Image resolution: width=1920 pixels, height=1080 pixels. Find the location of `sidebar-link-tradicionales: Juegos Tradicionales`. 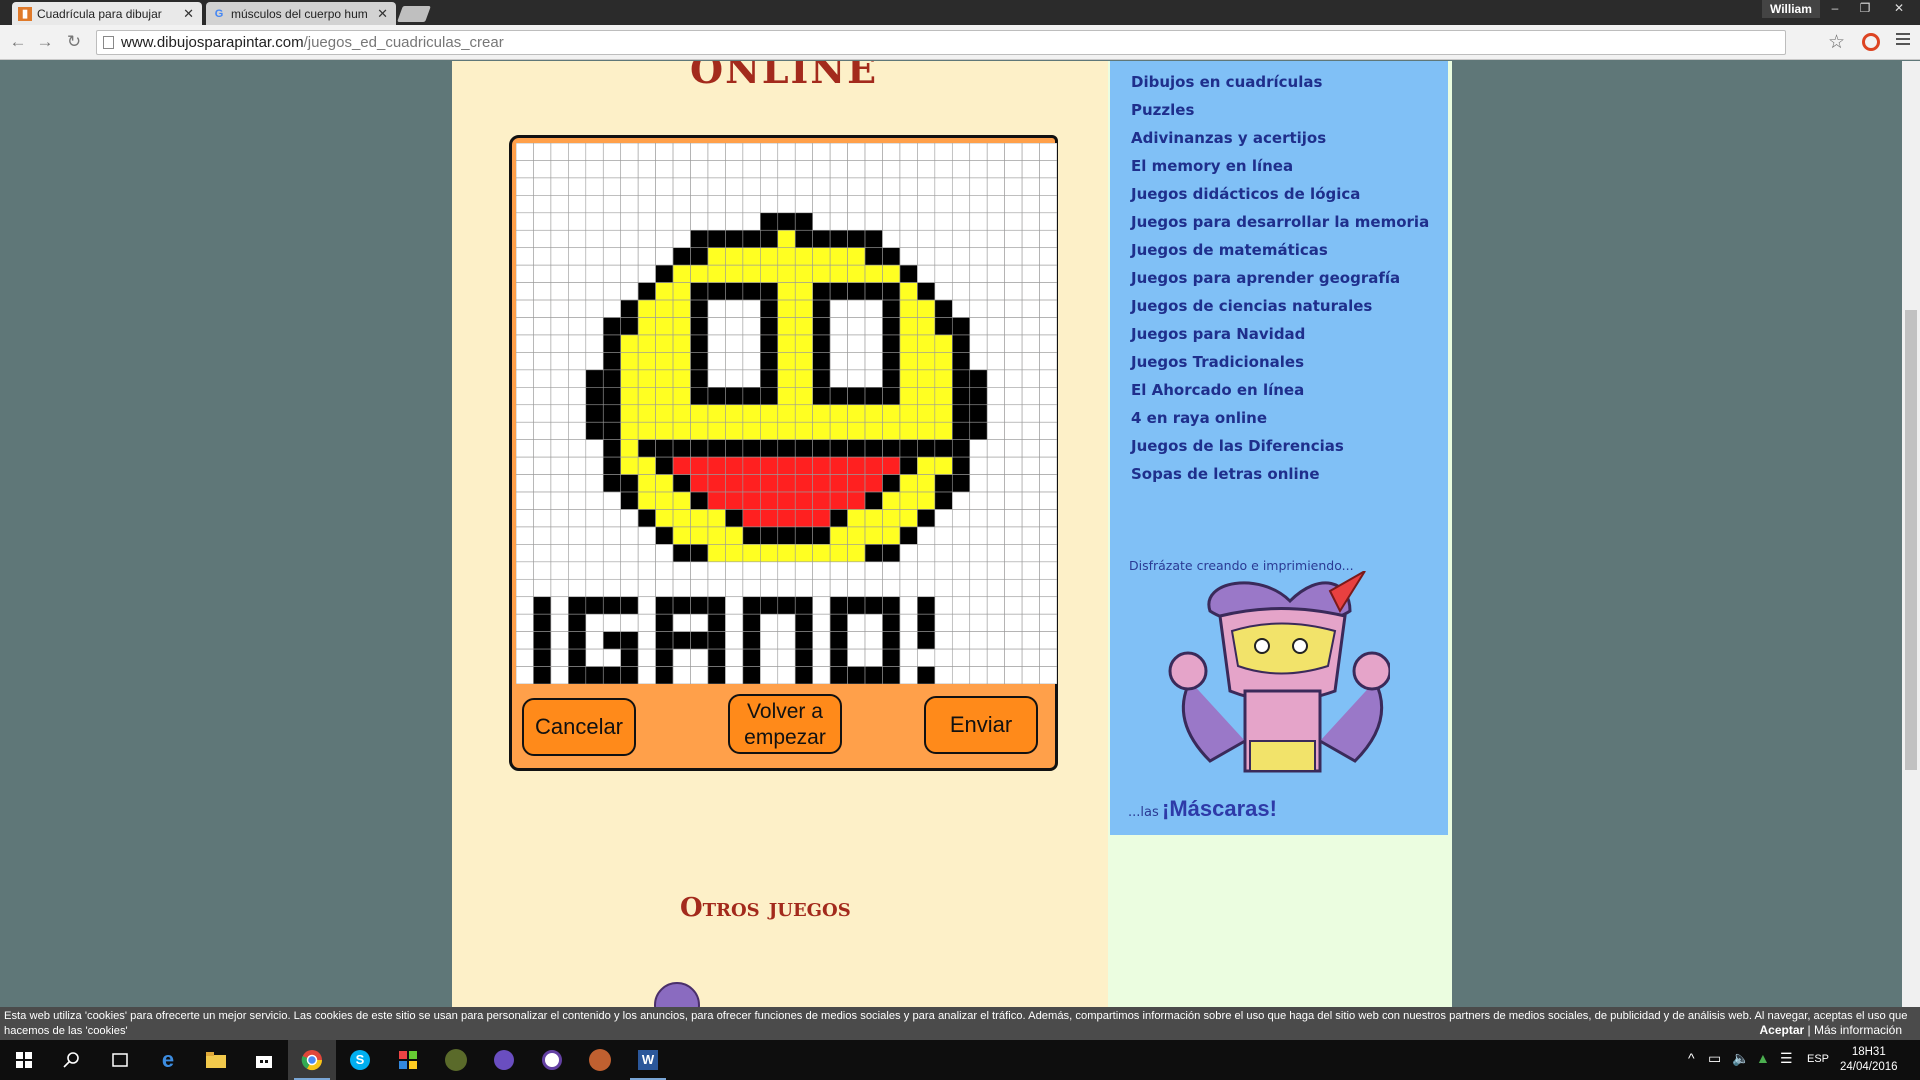

sidebar-link-tradicionales: Juegos Tradicionales is located at coordinates (1217, 362).